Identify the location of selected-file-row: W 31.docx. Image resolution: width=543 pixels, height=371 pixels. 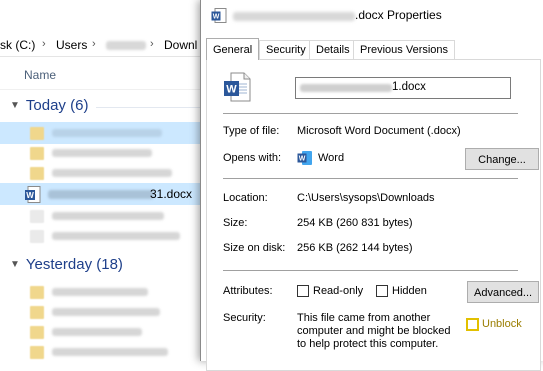
(101, 194).